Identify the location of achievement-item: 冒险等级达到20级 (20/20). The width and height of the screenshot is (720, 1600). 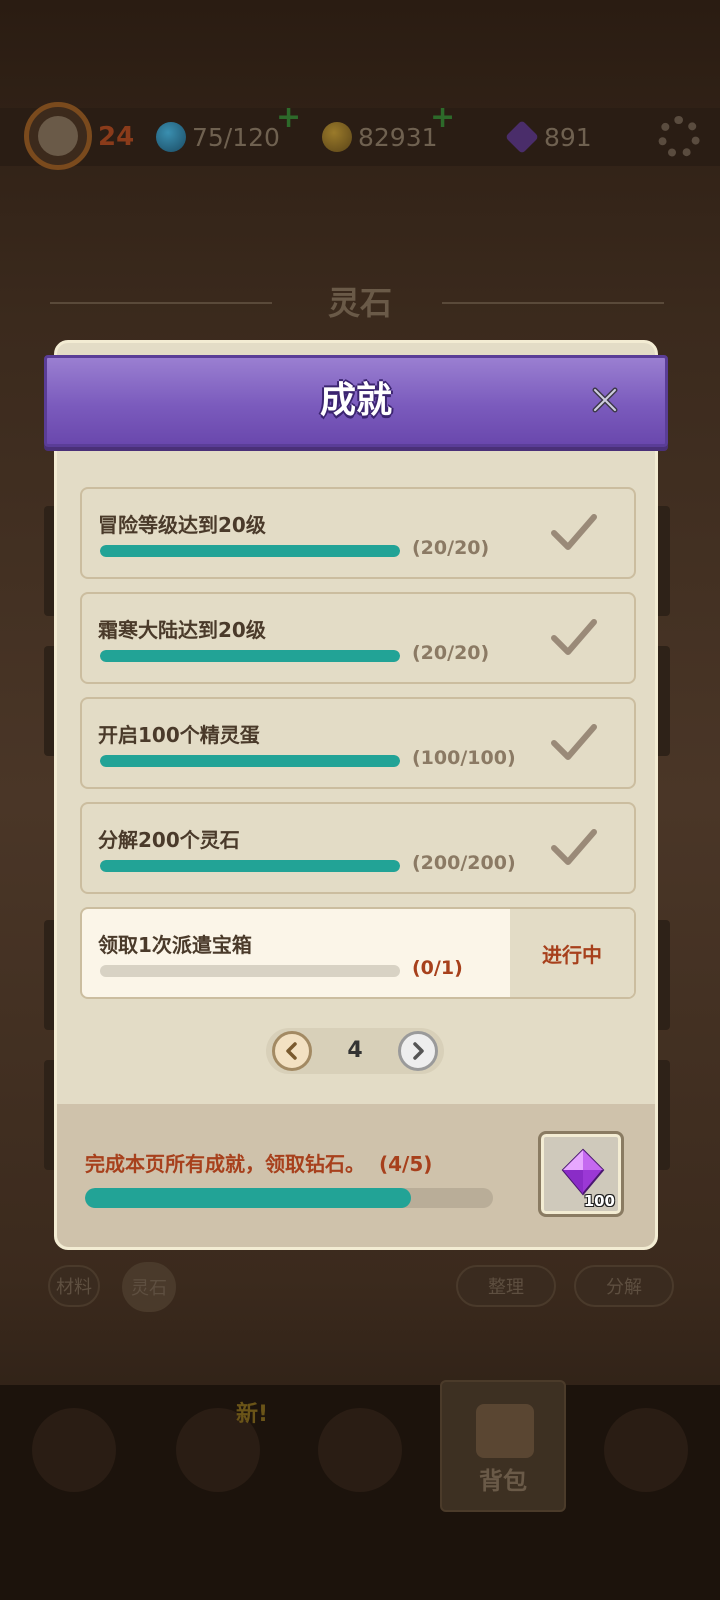
(358, 533).